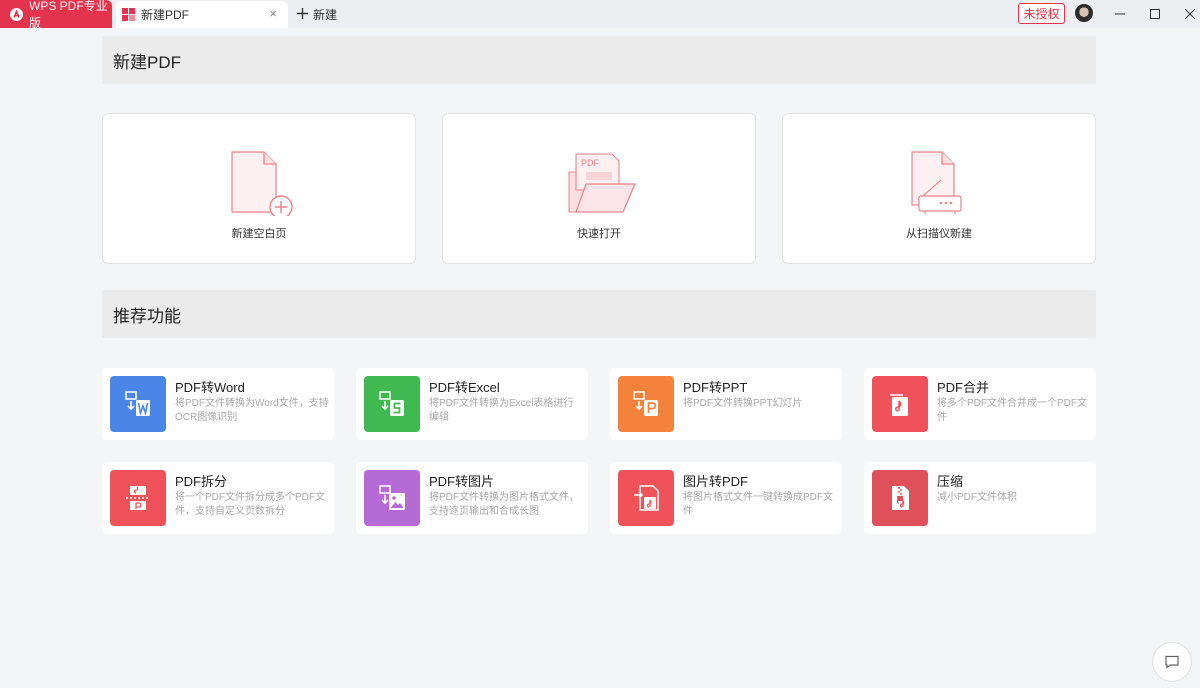 The height and width of the screenshot is (688, 1200). Describe the element at coordinates (1041, 13) in the screenshot. I see `unauthorized-badge: 未授权` at that location.